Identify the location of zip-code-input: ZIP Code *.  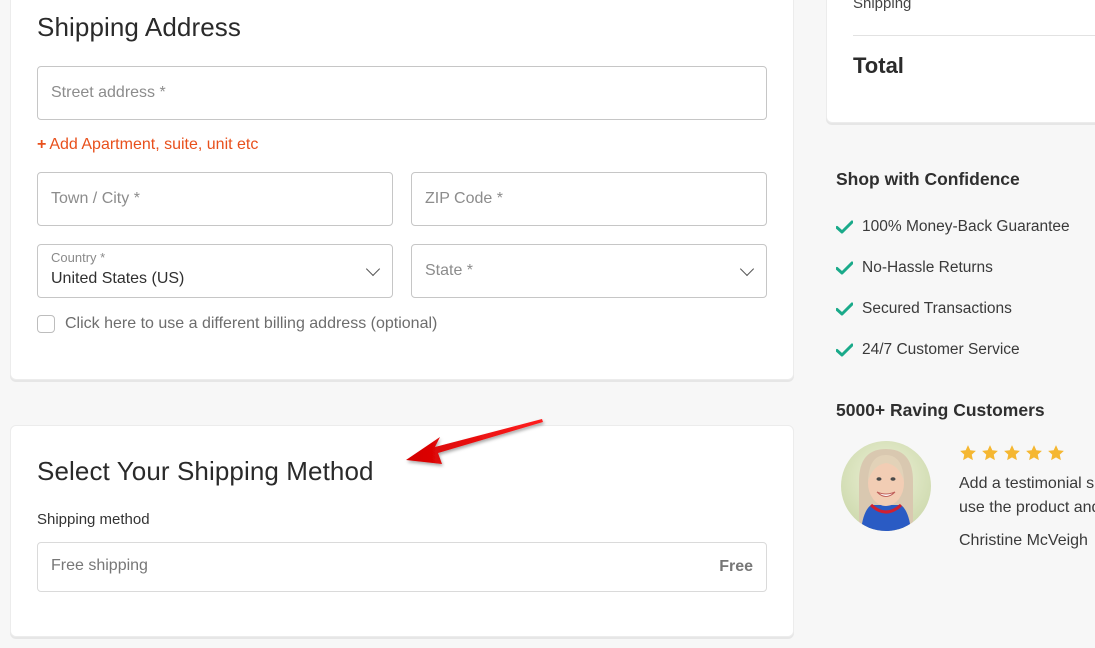
(589, 199).